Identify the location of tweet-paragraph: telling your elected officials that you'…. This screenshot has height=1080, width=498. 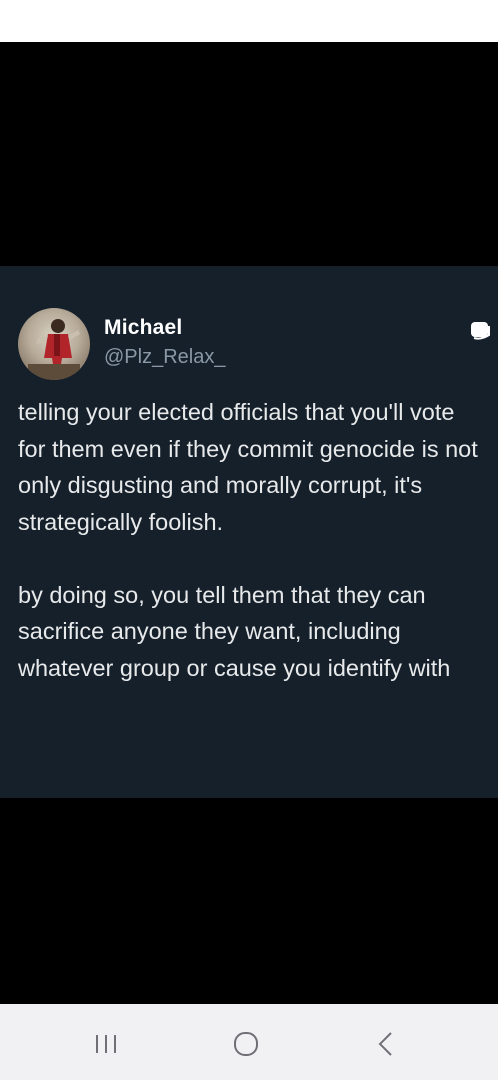
(248, 467).